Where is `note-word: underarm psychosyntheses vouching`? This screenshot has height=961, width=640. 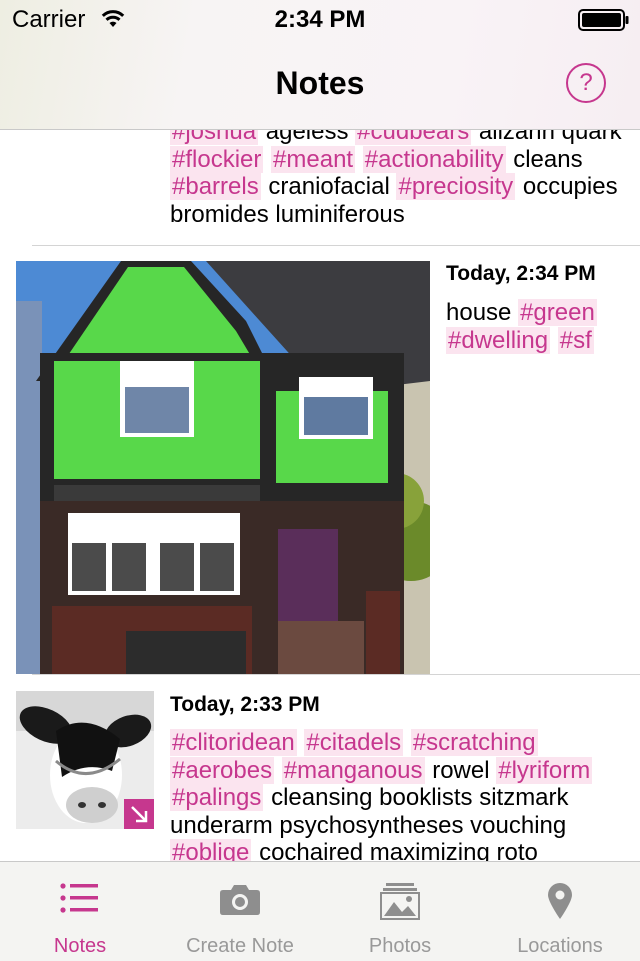 note-word: underarm psychosyntheses vouching is located at coordinates (368, 825).